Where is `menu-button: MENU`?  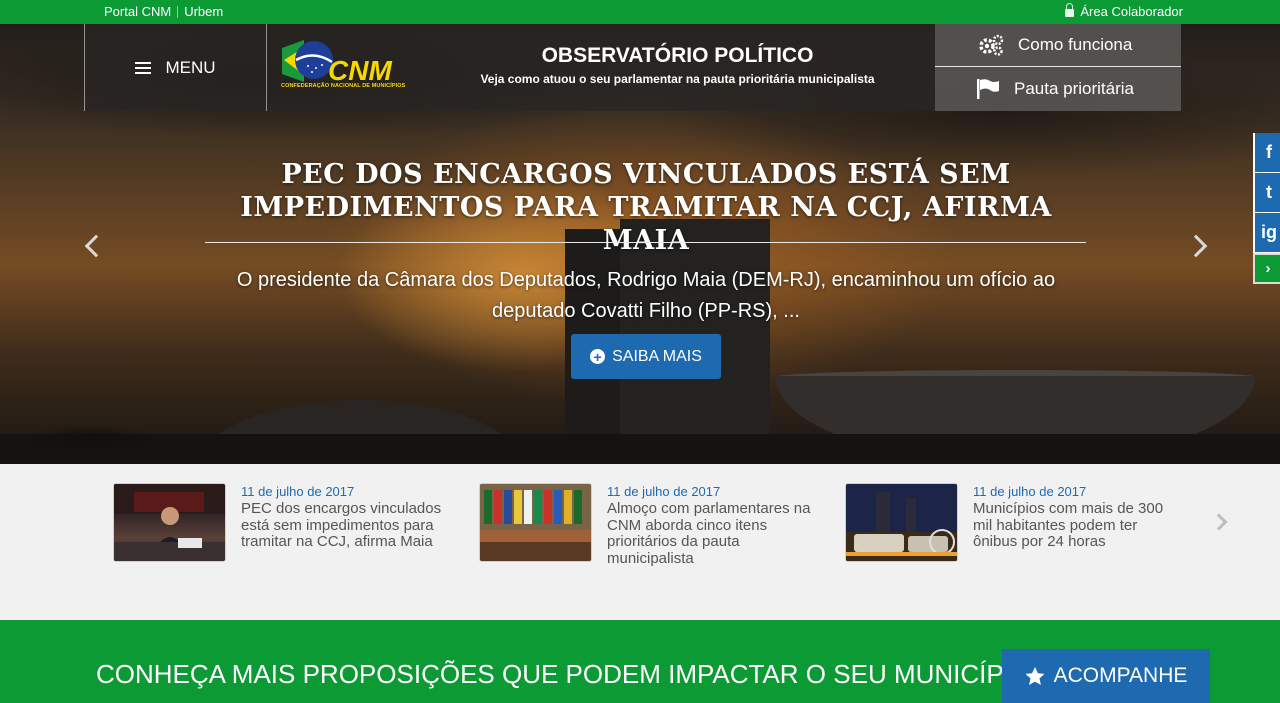
menu-button: MENU is located at coordinates (175, 67).